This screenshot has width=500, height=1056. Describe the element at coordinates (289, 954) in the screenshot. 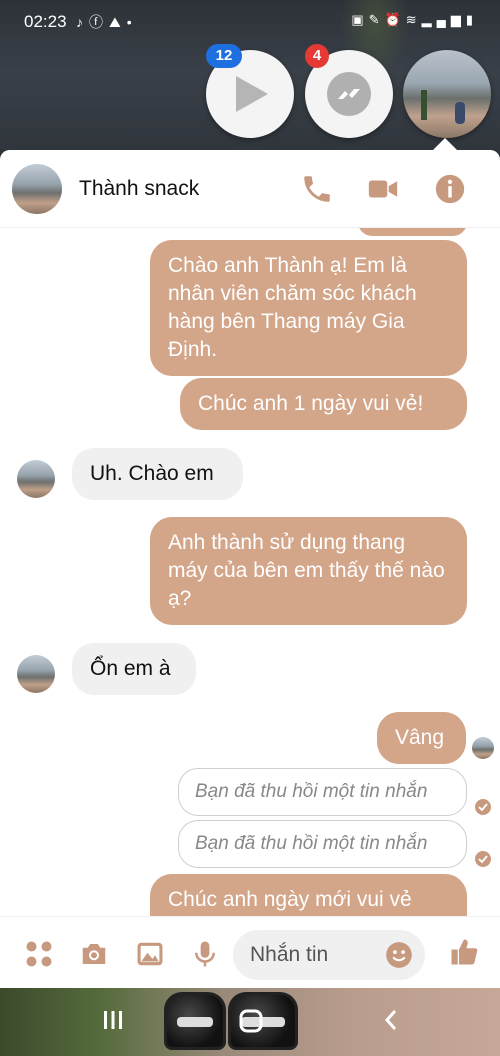

I see `message-input-placeholder: Nhắn tin` at that location.